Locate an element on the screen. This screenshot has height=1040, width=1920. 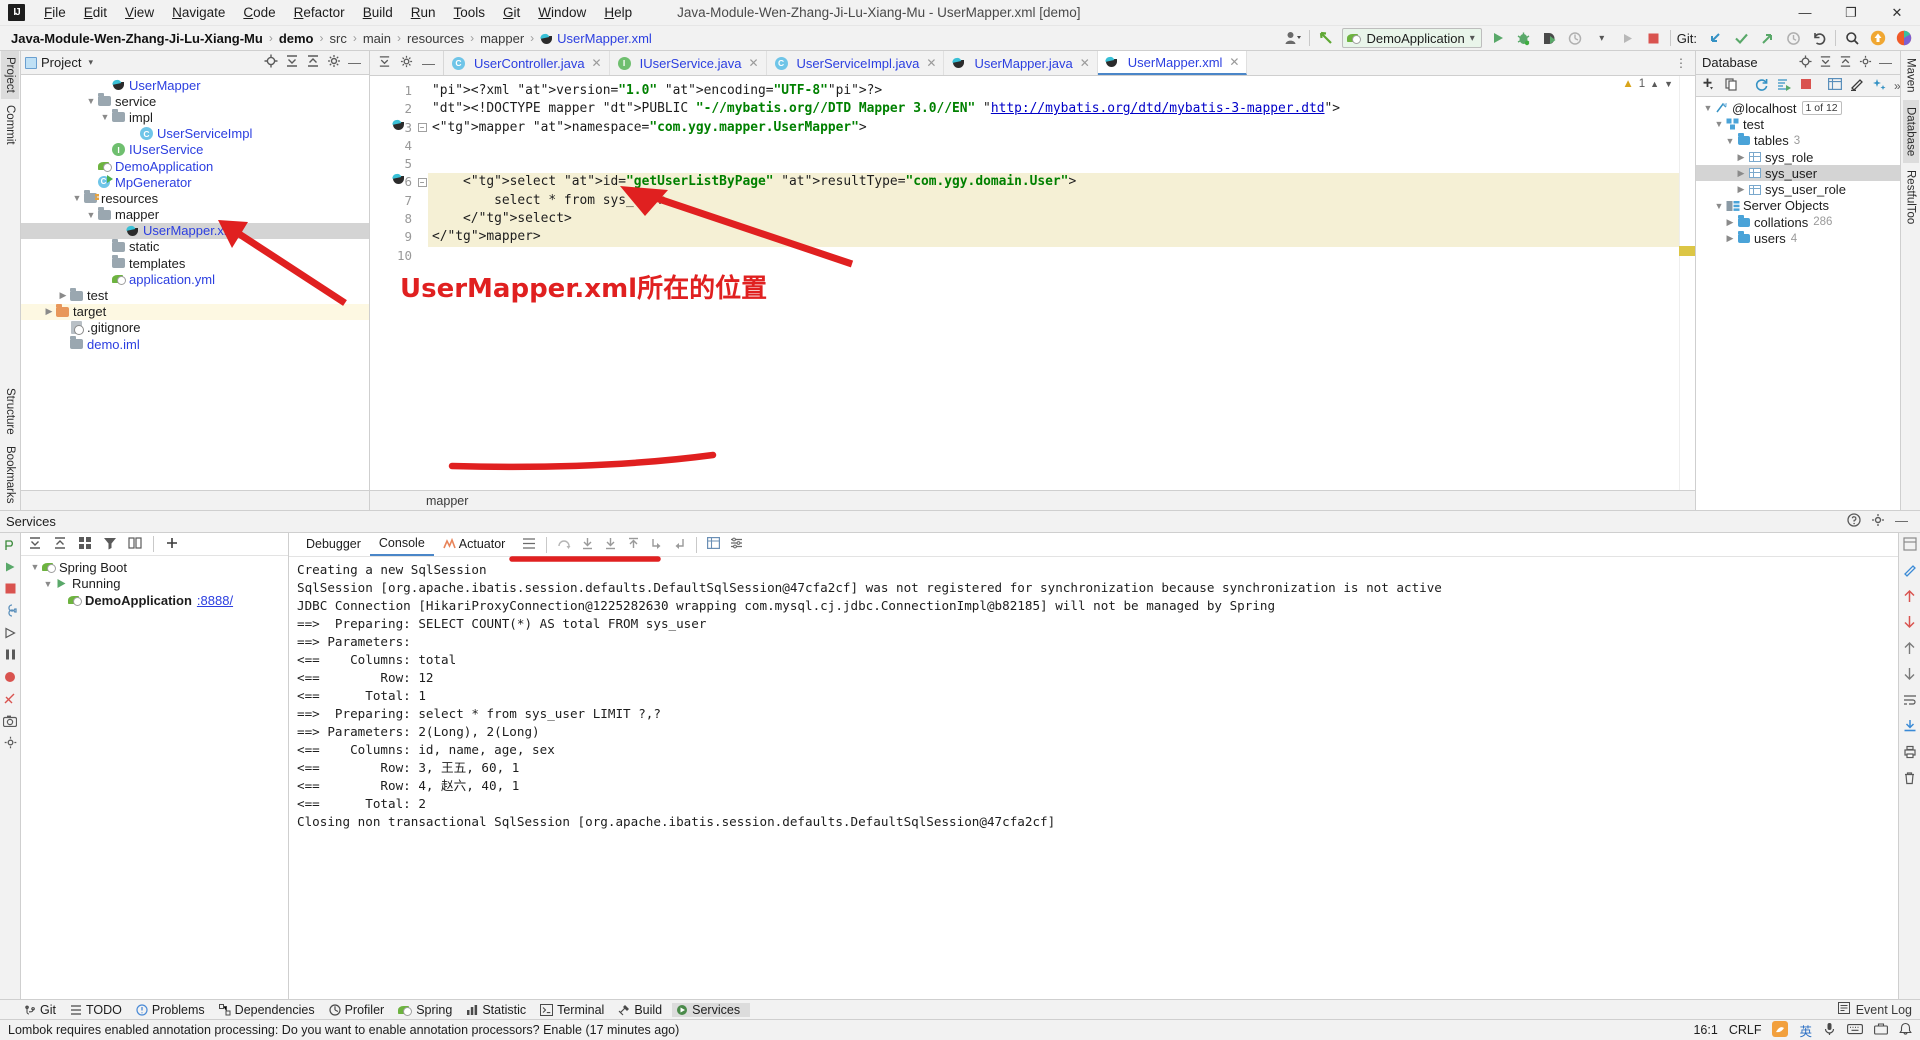
console-tab-debugger: Debugger is located at coordinates (333, 544).